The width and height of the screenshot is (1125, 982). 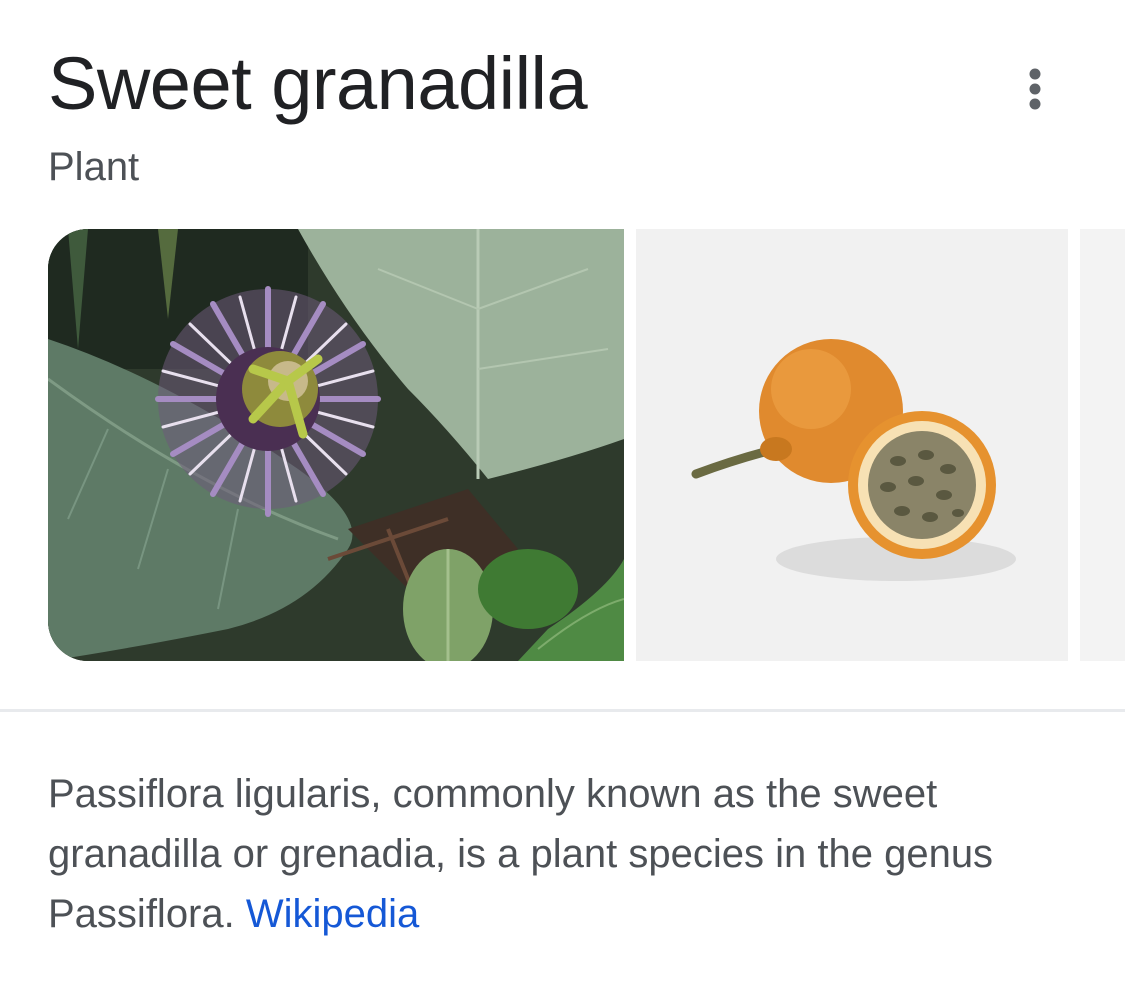 I want to click on wikipedia-link: Wikipedia, so click(x=332, y=914).